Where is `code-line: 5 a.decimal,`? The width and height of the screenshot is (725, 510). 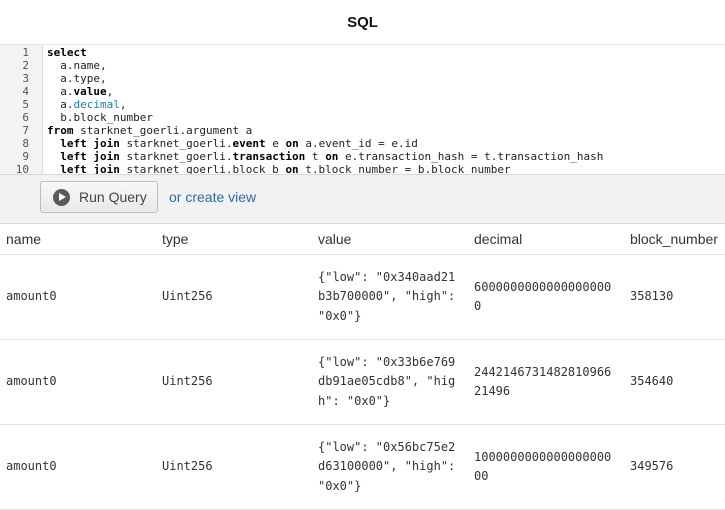
code-line: 5 a.decimal, is located at coordinates (362, 104).